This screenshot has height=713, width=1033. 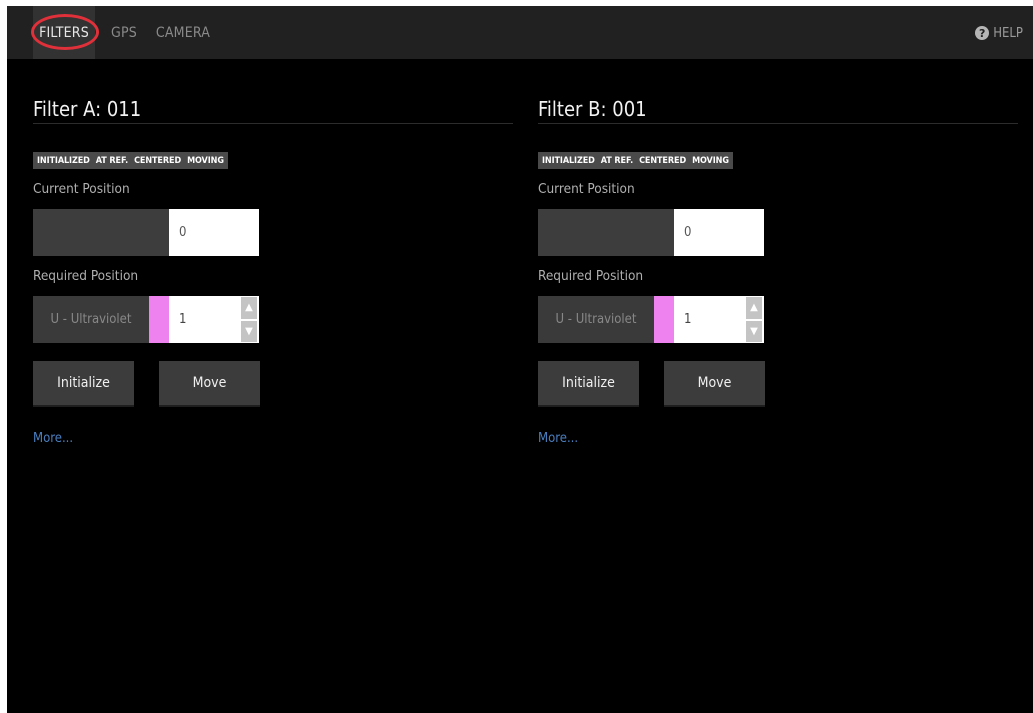 What do you see at coordinates (124, 32) in the screenshot?
I see `tab-gps: GPS` at bounding box center [124, 32].